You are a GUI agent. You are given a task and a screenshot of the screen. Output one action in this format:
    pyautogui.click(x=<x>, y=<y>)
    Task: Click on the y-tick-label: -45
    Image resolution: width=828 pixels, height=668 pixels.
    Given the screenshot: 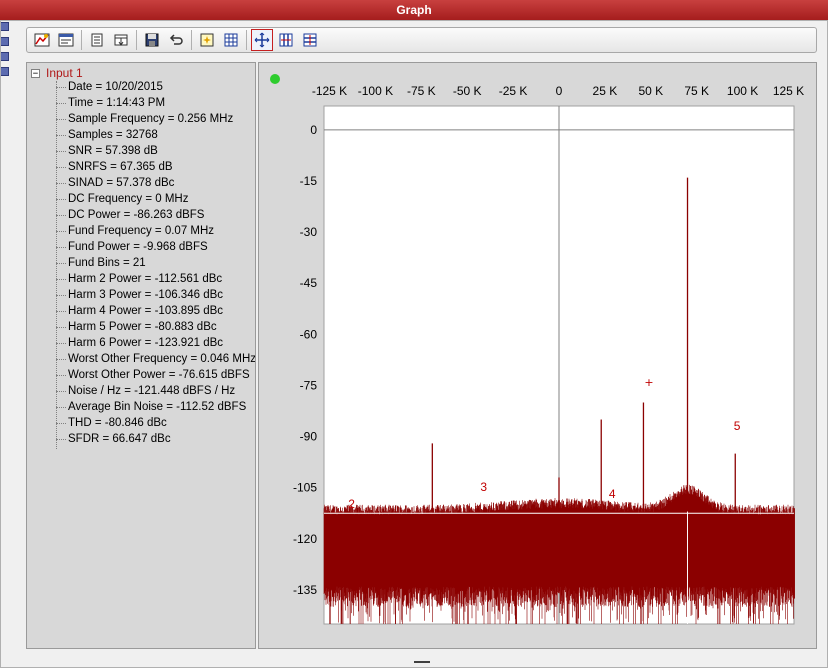 What is the action you would take?
    pyautogui.click(x=309, y=283)
    